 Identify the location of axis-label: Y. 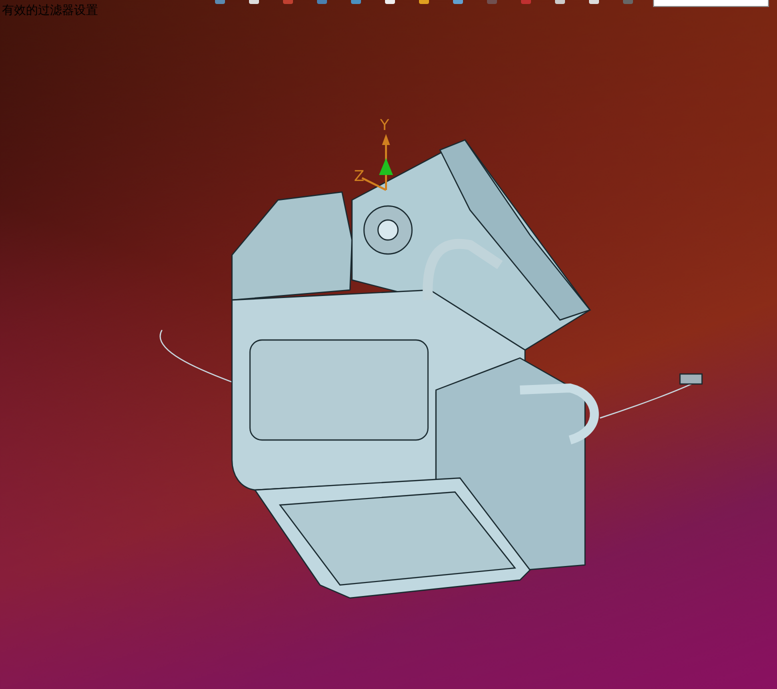
(385, 125).